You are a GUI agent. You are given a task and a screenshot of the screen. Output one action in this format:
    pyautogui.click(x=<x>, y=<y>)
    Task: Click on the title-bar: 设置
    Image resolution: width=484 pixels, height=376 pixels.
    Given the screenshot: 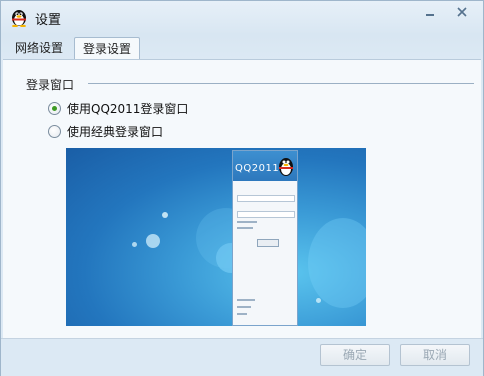 What is the action you would take?
    pyautogui.click(x=242, y=17)
    